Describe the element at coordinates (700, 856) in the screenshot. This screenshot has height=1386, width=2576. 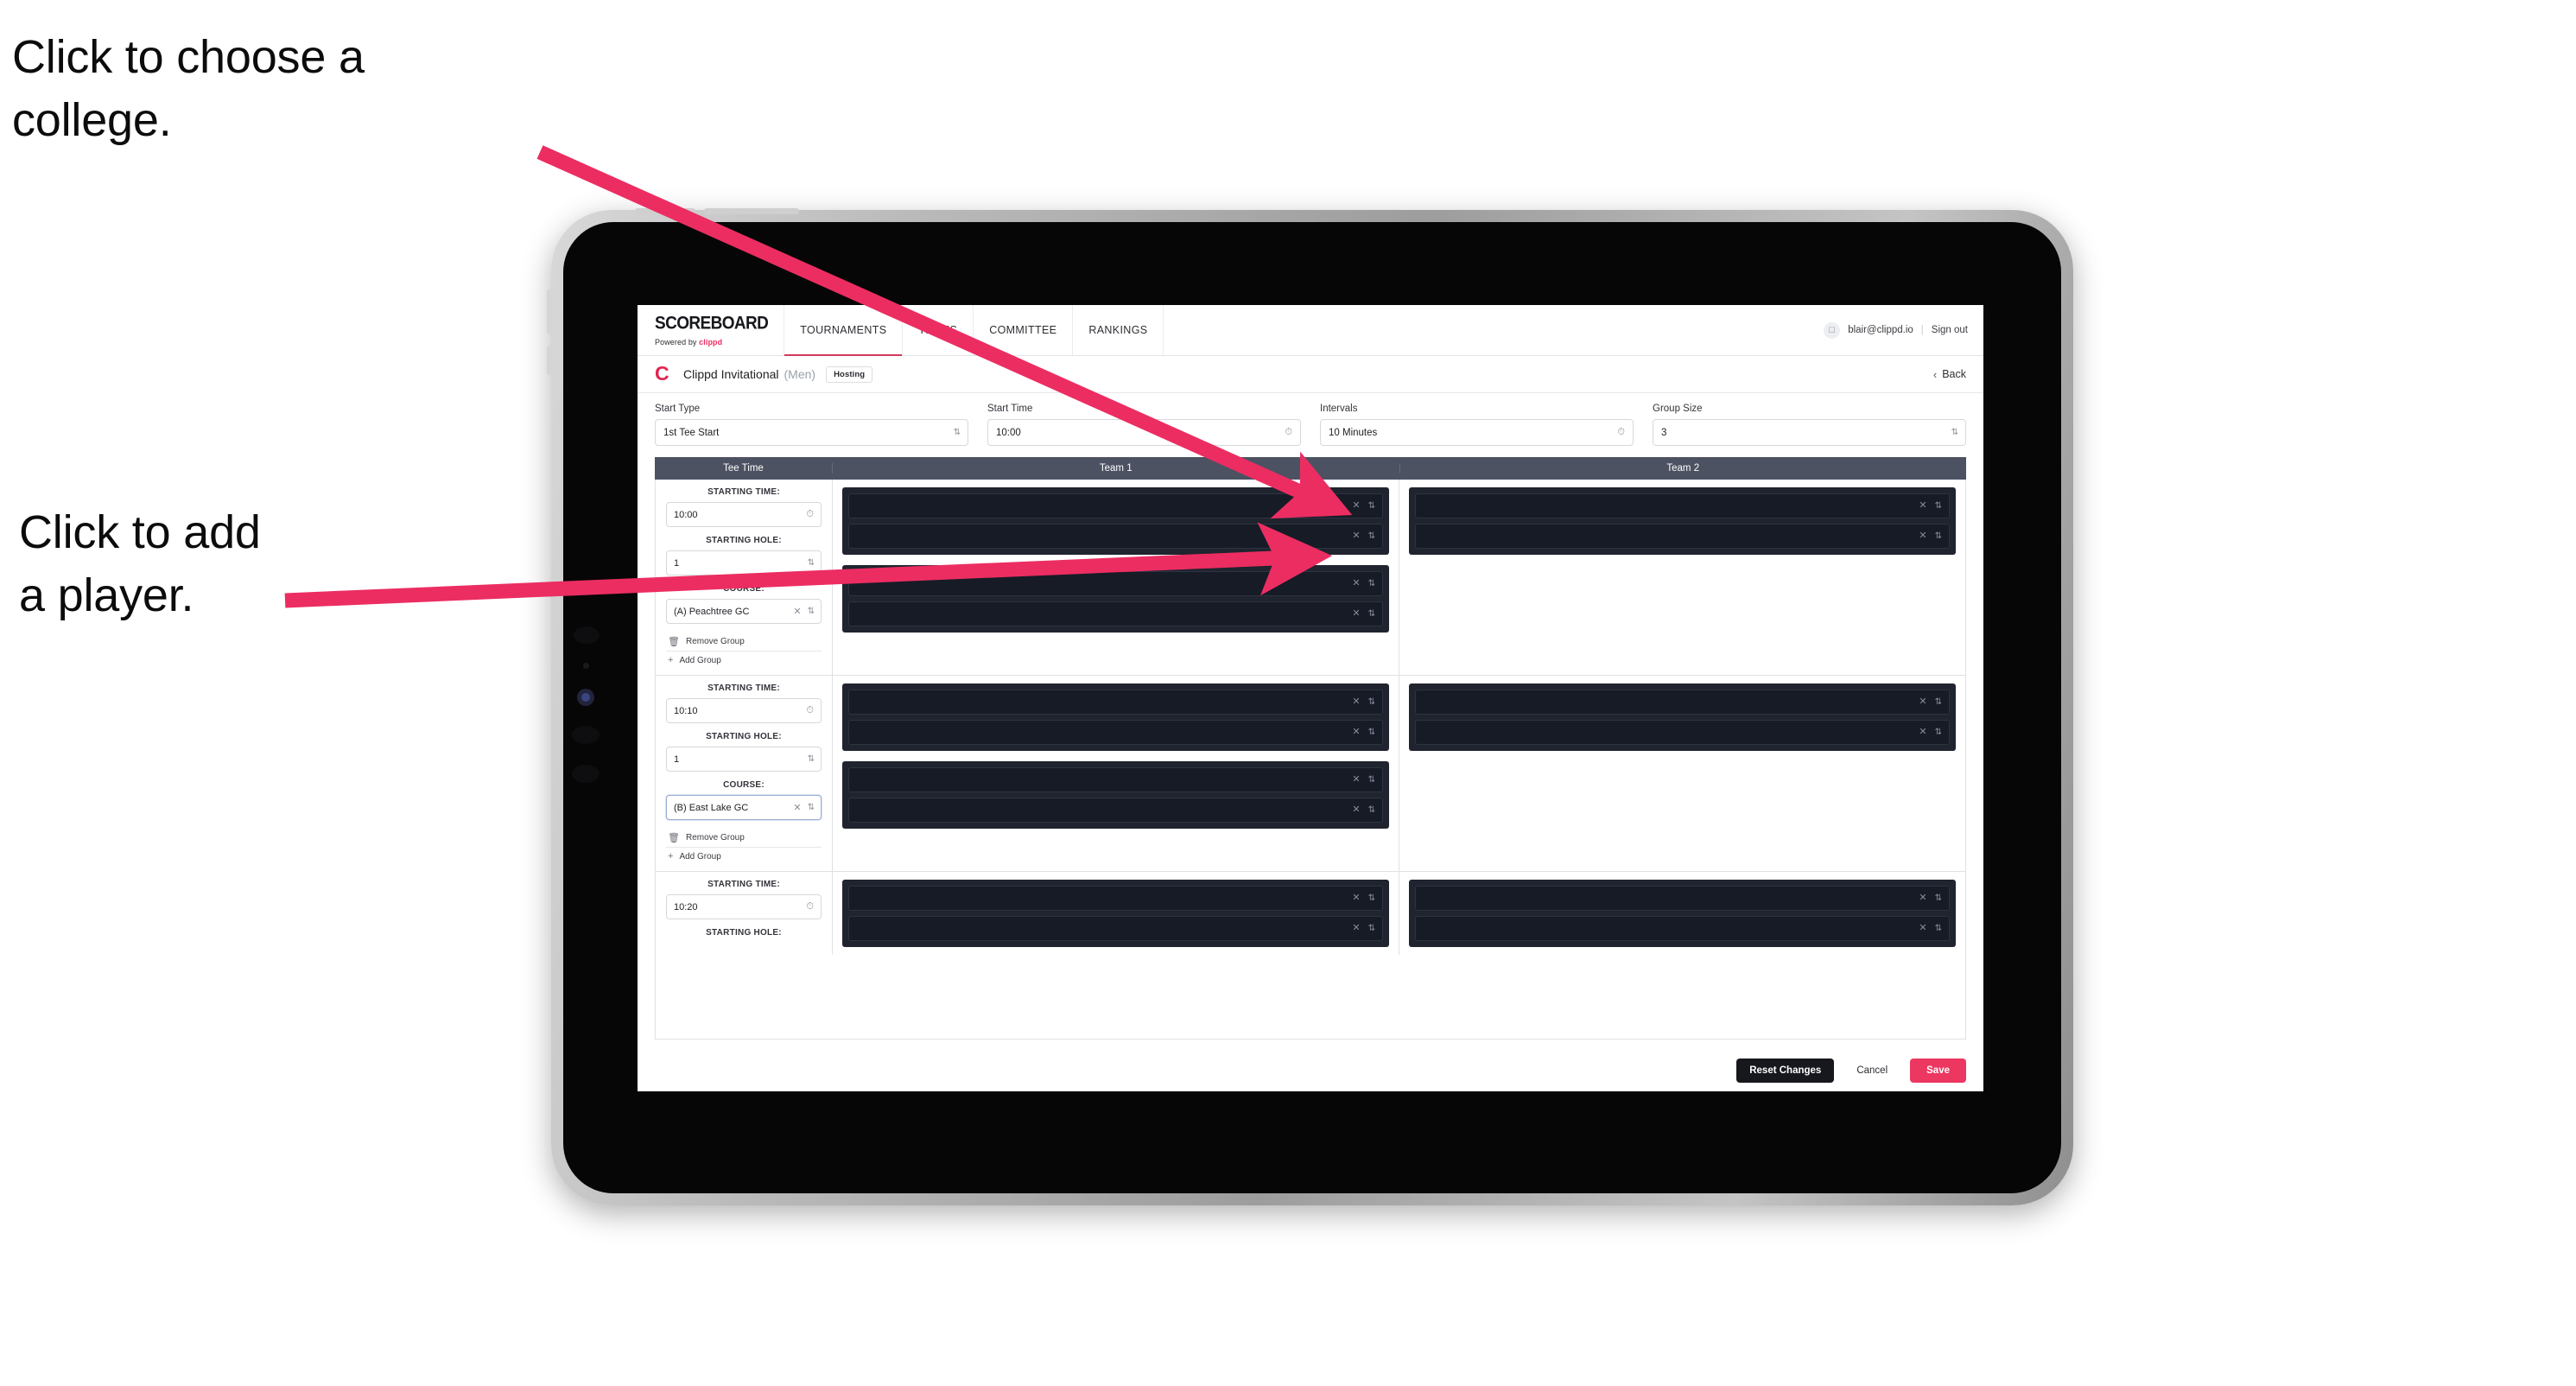
I see `add-group-label: Add Group` at that location.